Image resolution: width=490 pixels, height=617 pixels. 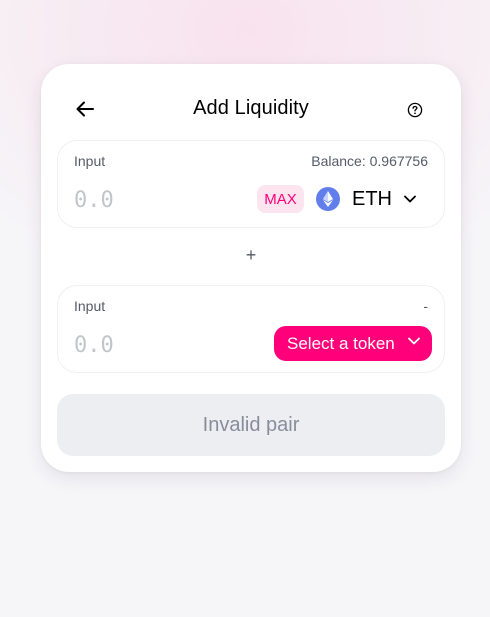 I want to click on currency-input-panel-b: Input - Select a token, so click(x=251, y=329).